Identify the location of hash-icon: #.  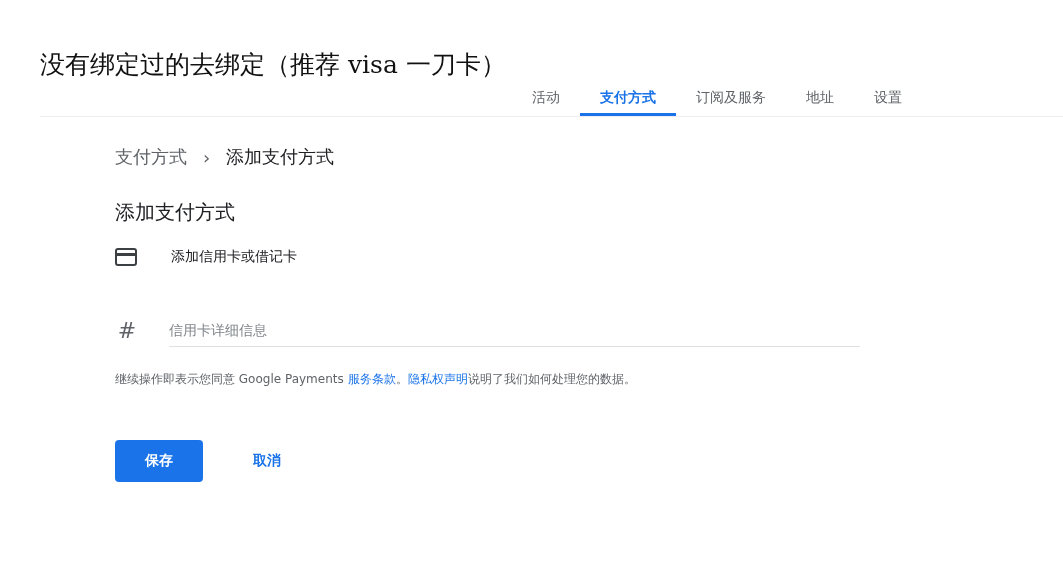
(127, 330).